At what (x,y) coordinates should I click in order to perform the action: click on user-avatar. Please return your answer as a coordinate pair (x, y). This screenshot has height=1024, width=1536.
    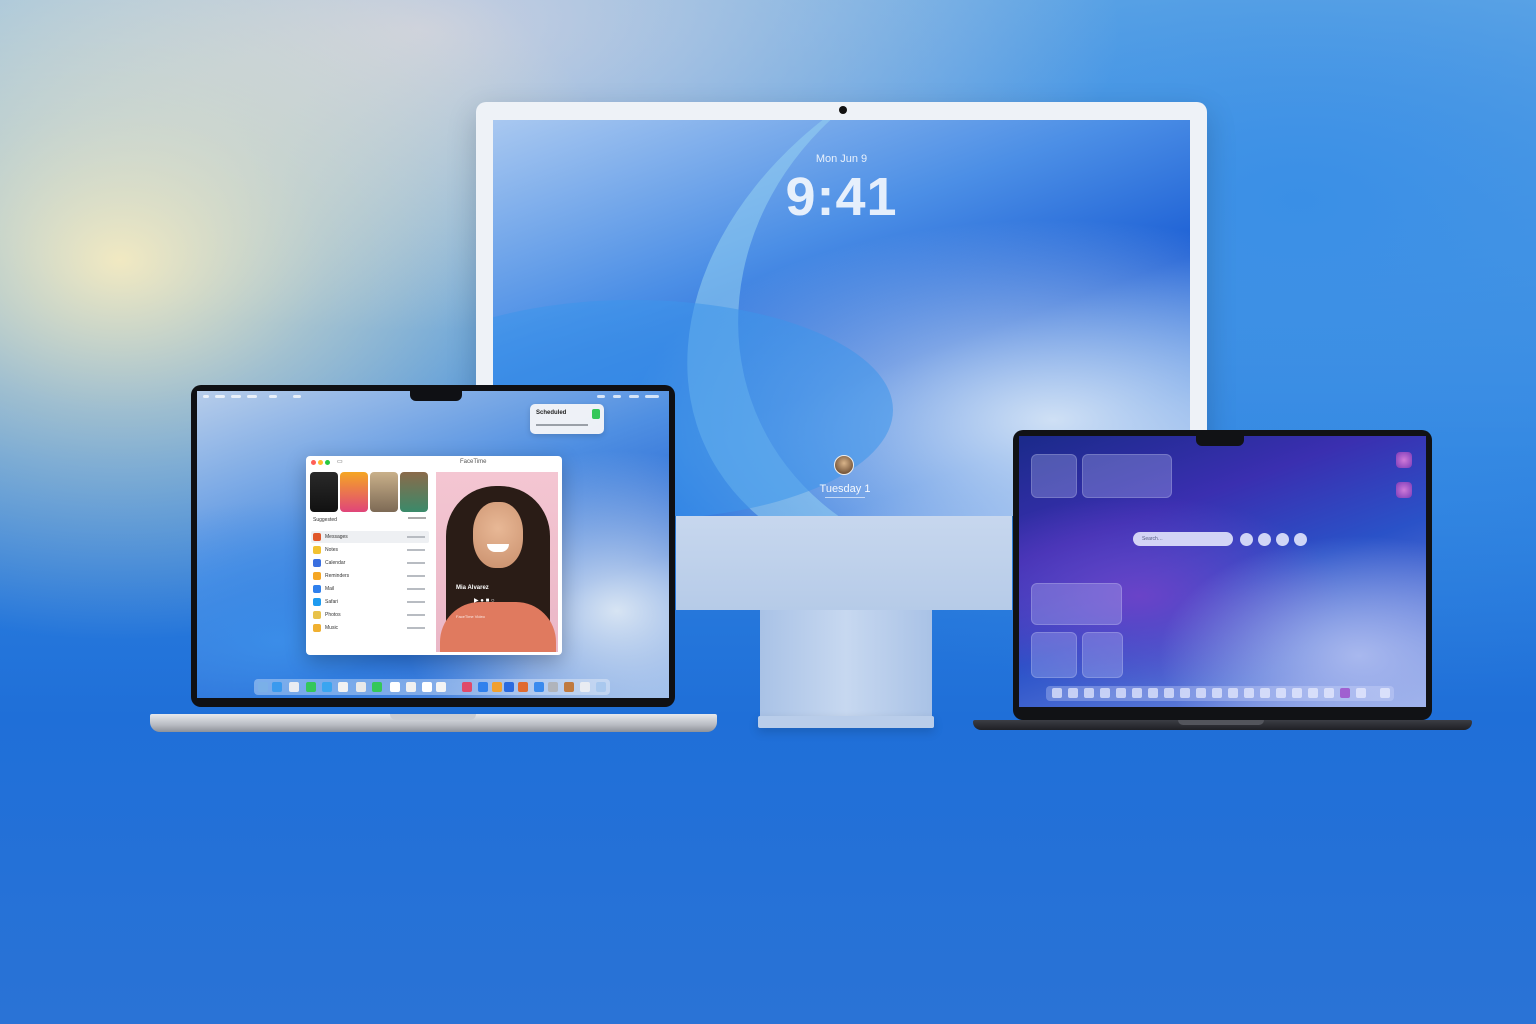
    Looking at the image, I should click on (844, 465).